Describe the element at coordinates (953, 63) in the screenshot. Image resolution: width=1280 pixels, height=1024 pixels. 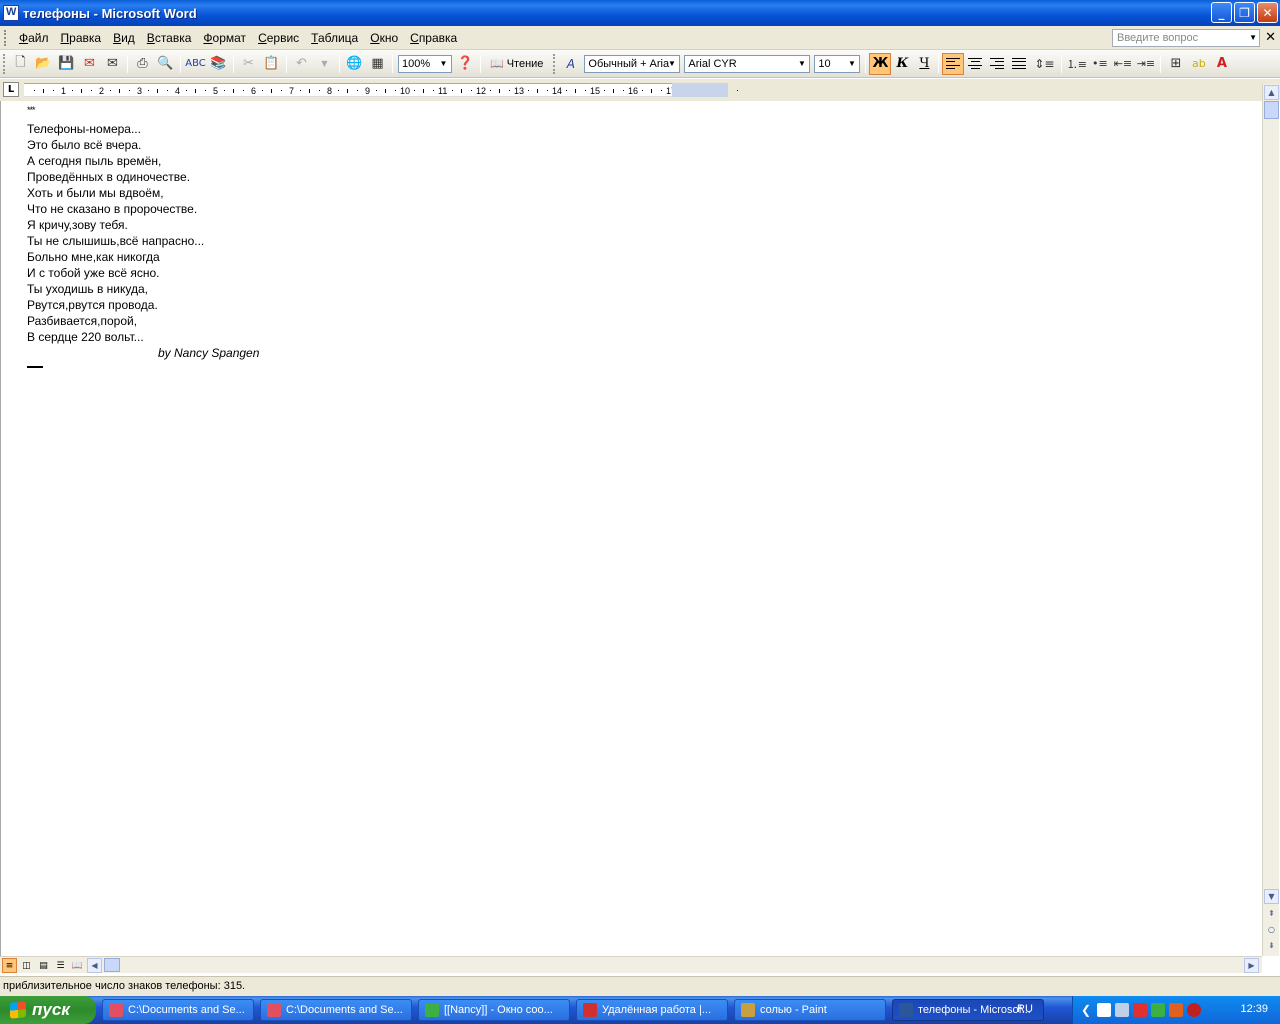
I see `align-left-button` at that location.